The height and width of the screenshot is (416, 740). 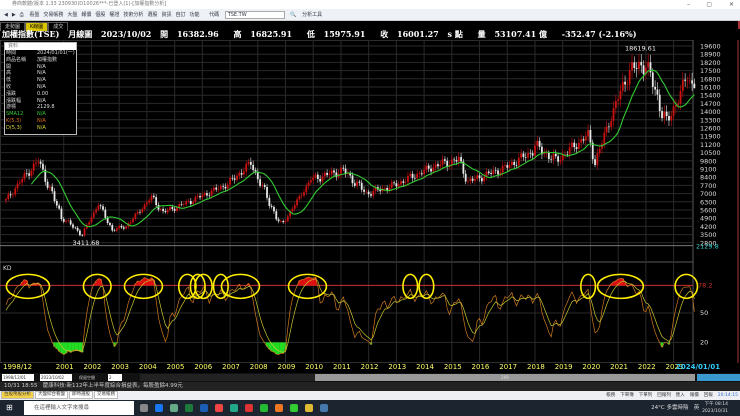 I want to click on bottom-tab-analysis: 台股幣股分析, so click(x=17, y=395).